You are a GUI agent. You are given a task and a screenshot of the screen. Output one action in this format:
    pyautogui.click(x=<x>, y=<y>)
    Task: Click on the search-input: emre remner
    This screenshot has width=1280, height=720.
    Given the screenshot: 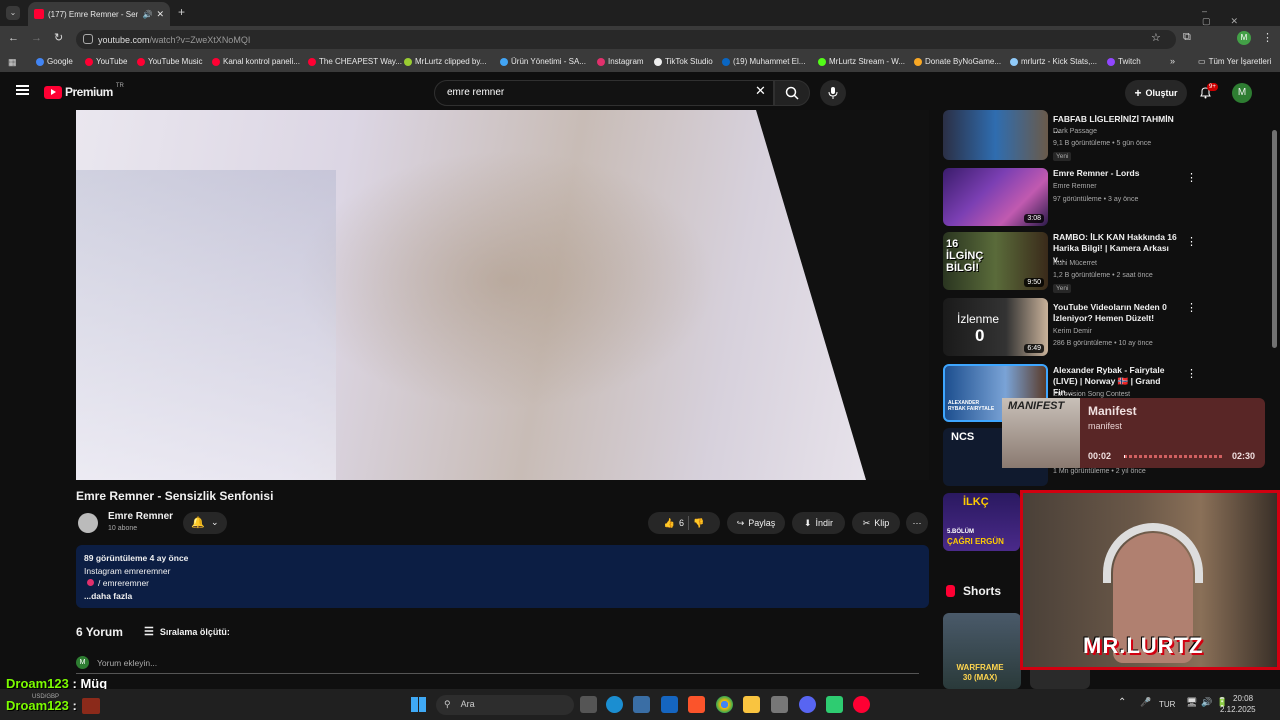 What is the action you would take?
    pyautogui.click(x=604, y=93)
    